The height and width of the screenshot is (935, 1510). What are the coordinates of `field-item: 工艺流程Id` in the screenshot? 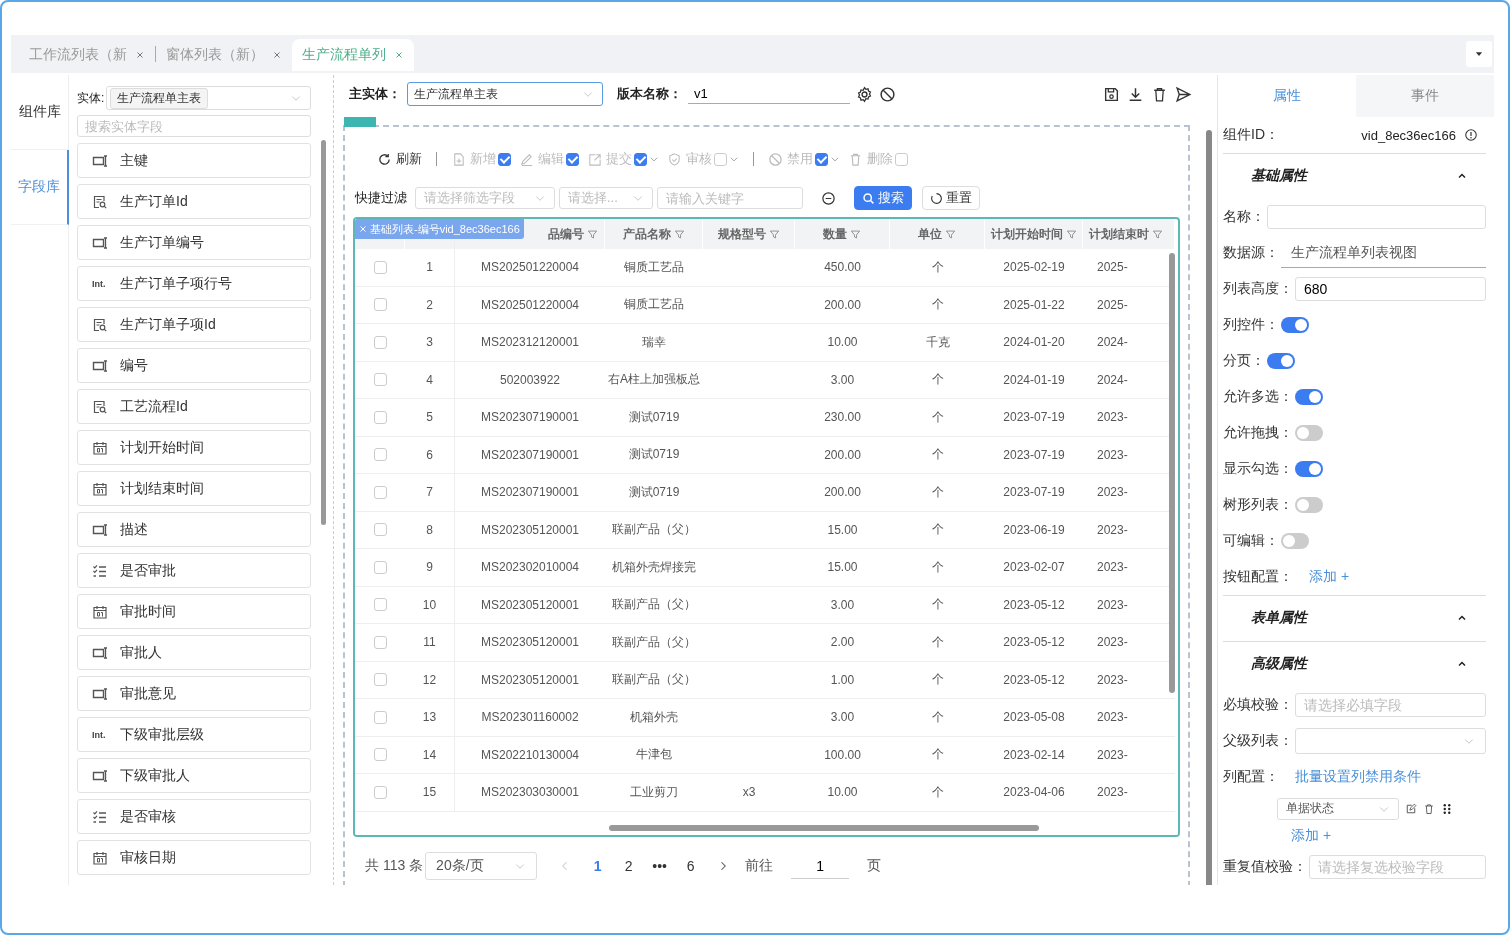 It's located at (194, 406).